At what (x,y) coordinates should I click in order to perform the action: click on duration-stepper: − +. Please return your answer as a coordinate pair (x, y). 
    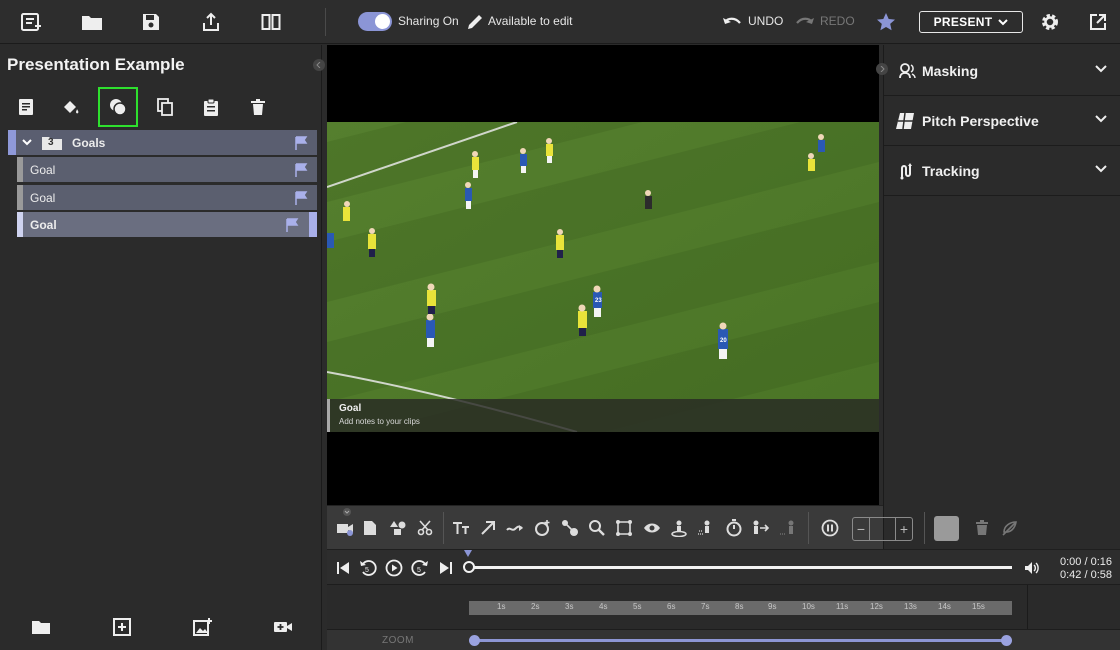
    Looking at the image, I should click on (882, 529).